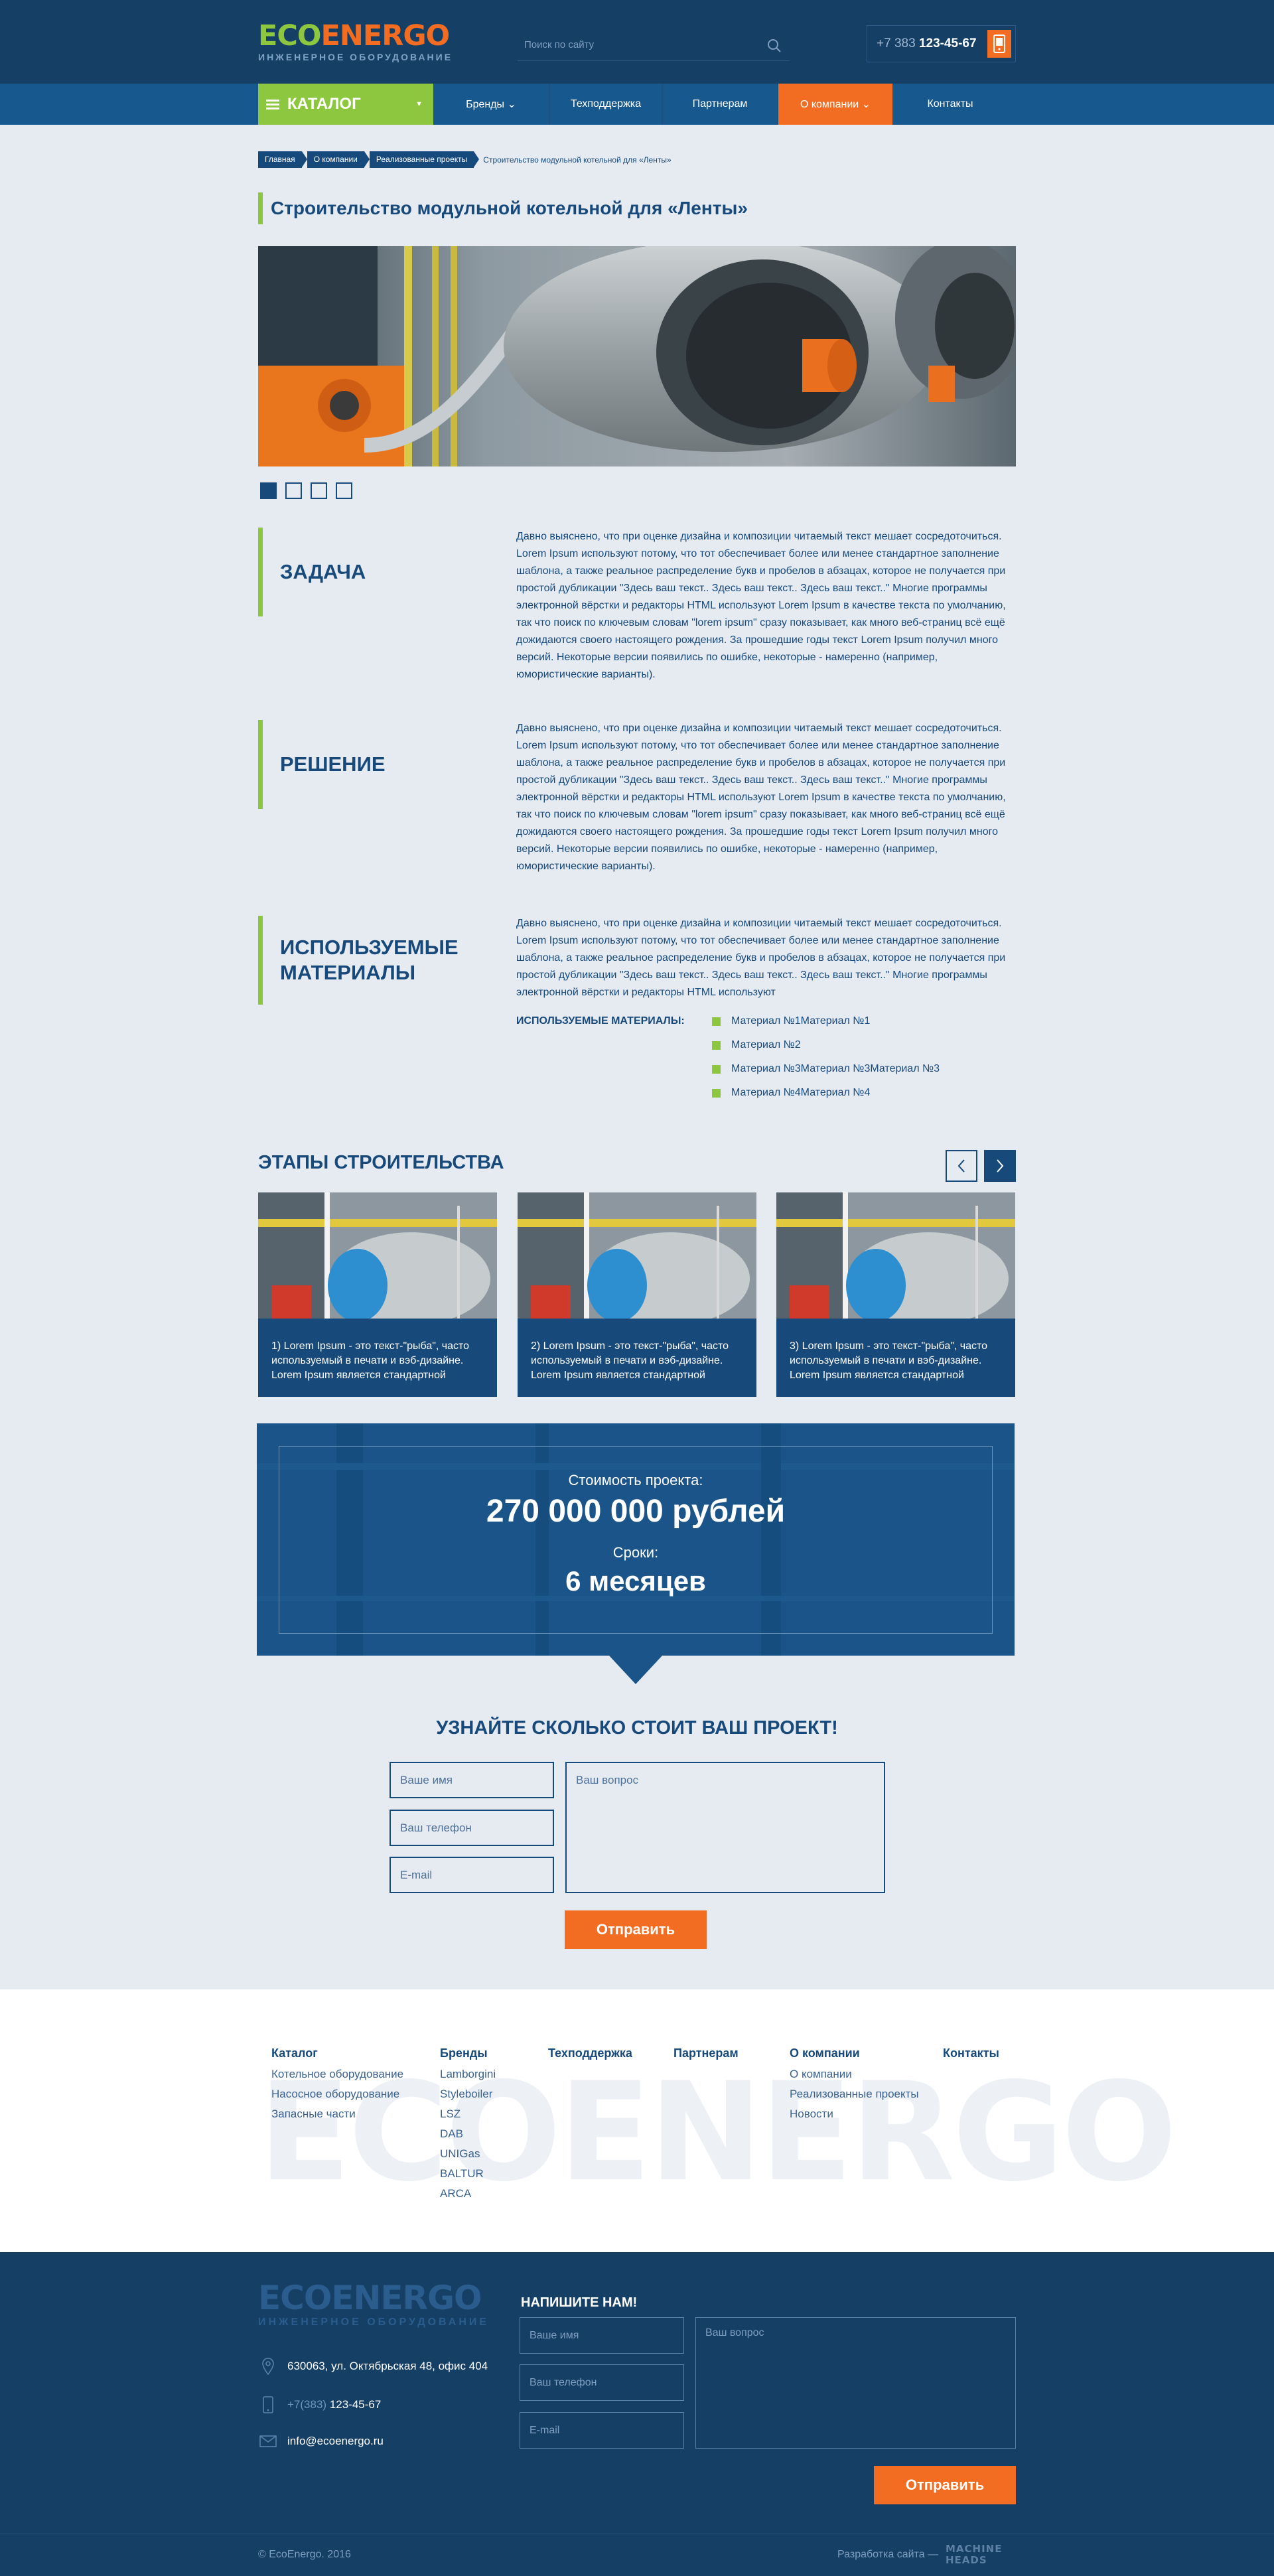 The width and height of the screenshot is (1274, 2576). What do you see at coordinates (636, 1930) in the screenshot?
I see `submit-button: Отправить` at bounding box center [636, 1930].